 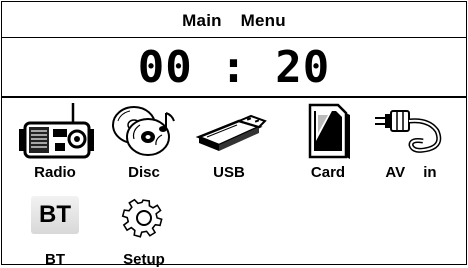 What do you see at coordinates (328, 172) in the screenshot?
I see `menu-item-label: Card` at bounding box center [328, 172].